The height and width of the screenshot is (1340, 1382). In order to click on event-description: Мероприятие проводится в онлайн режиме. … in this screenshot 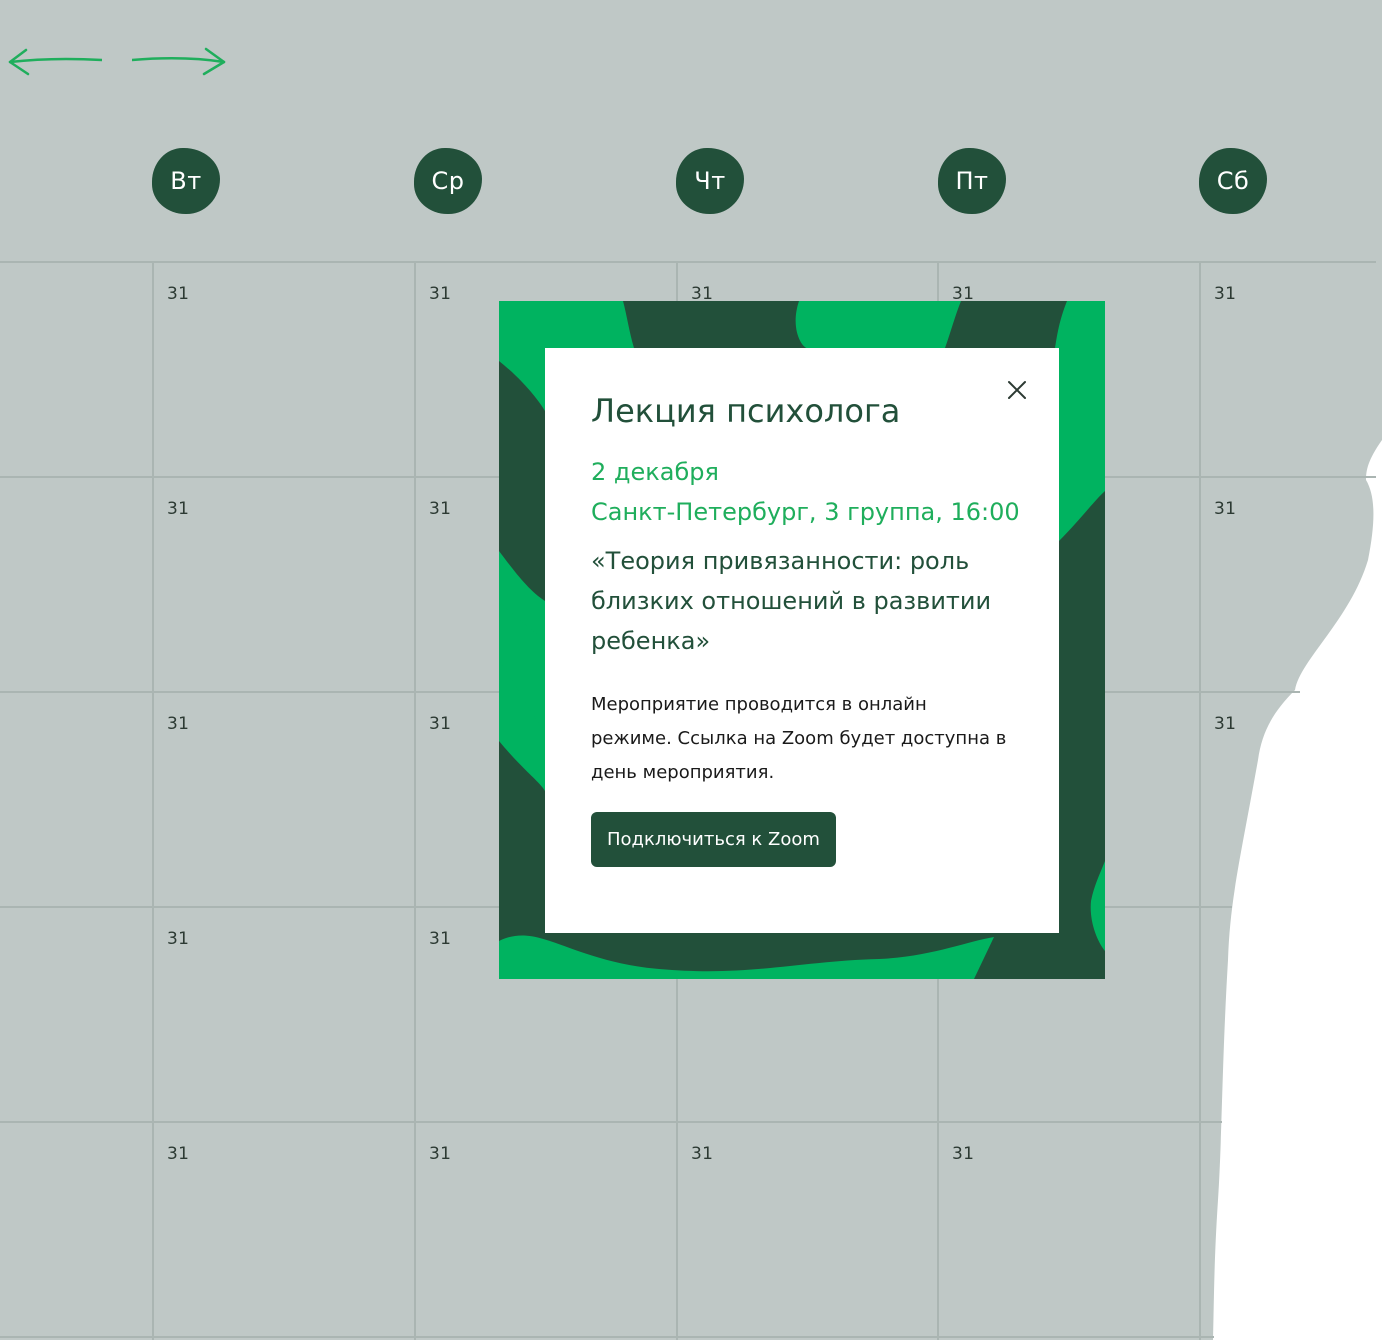, I will do `click(799, 738)`.